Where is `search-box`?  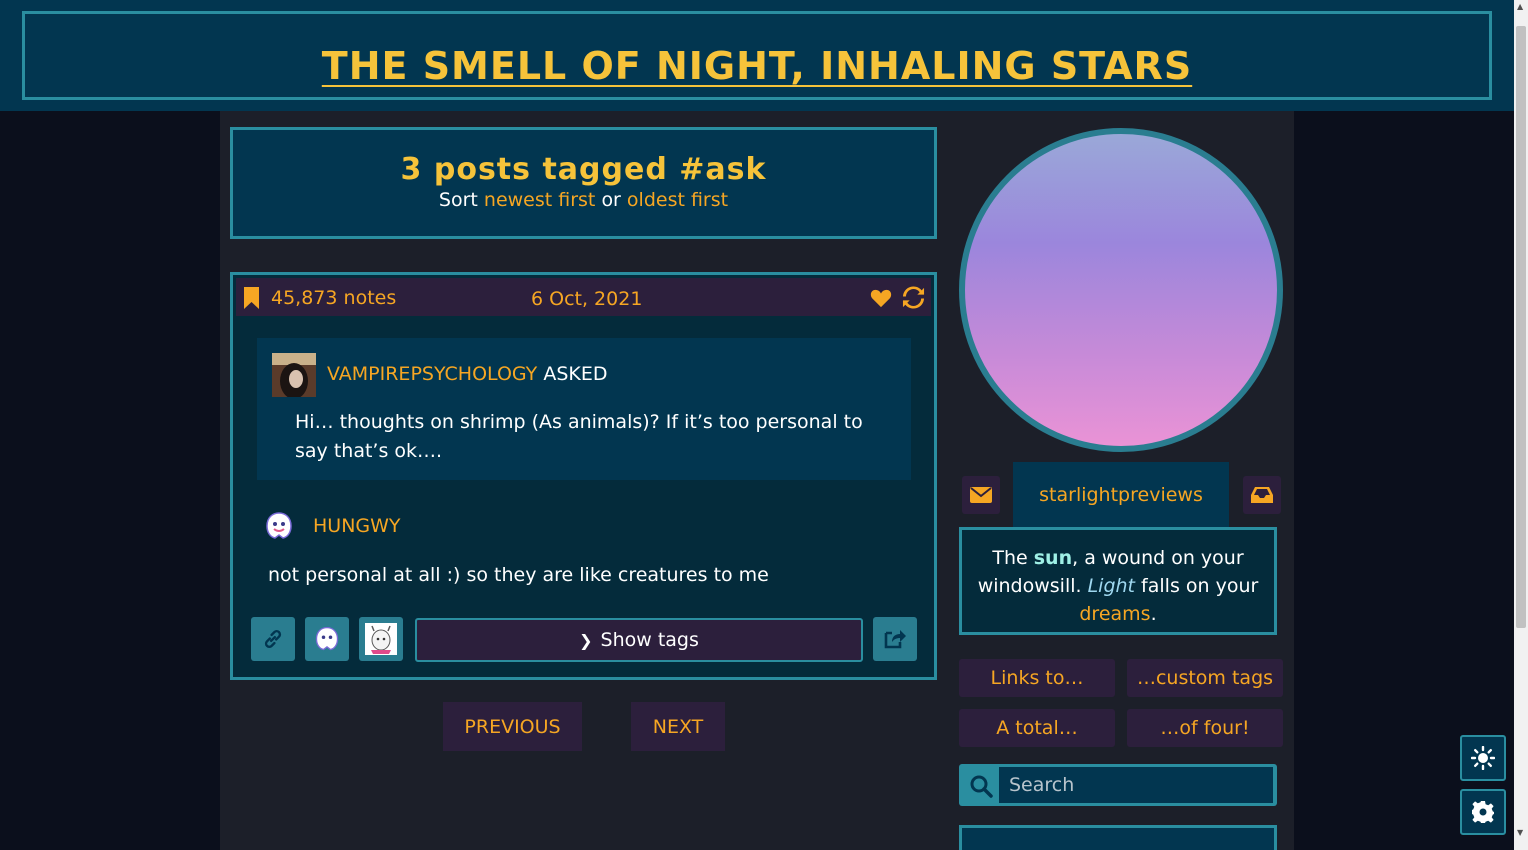
search-box is located at coordinates (1118, 785).